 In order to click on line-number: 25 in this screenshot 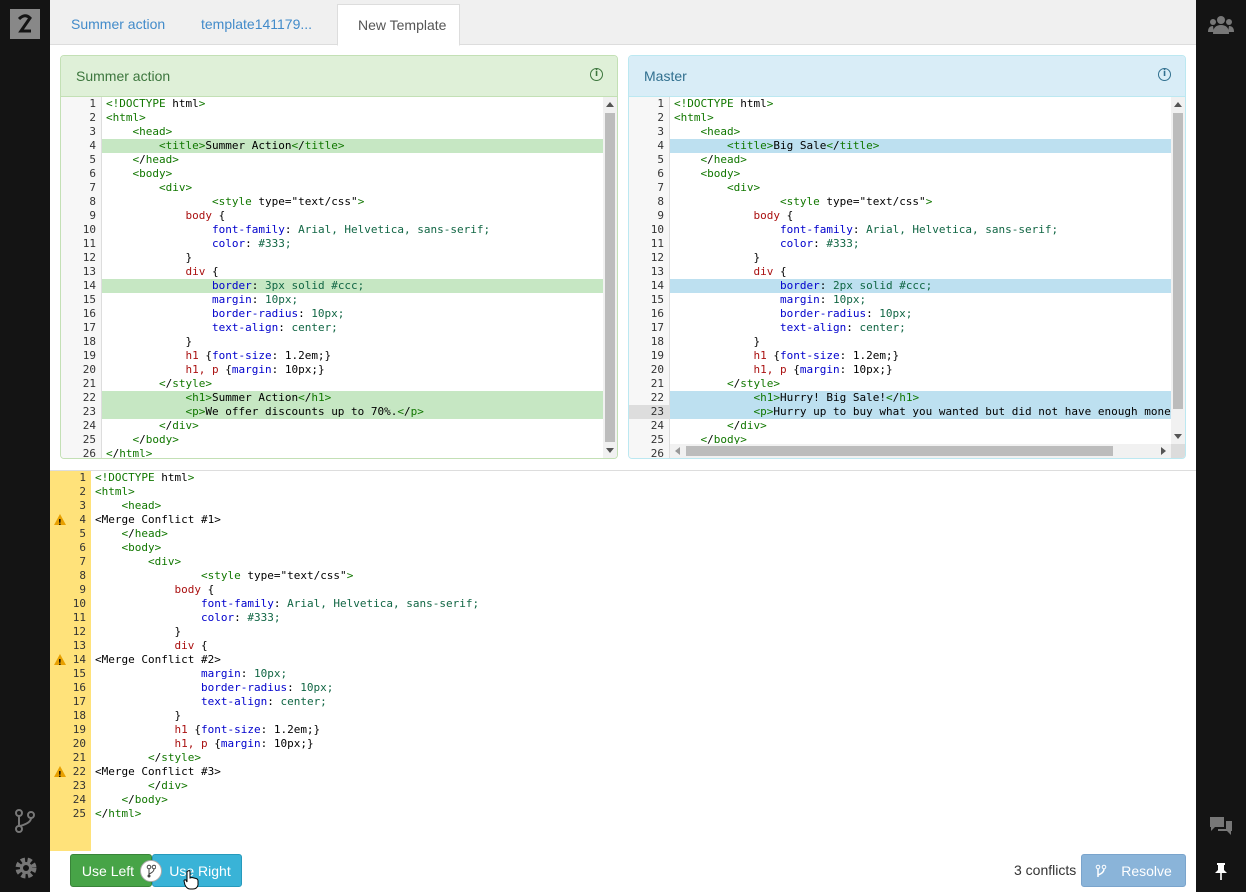, I will do `click(79, 813)`.